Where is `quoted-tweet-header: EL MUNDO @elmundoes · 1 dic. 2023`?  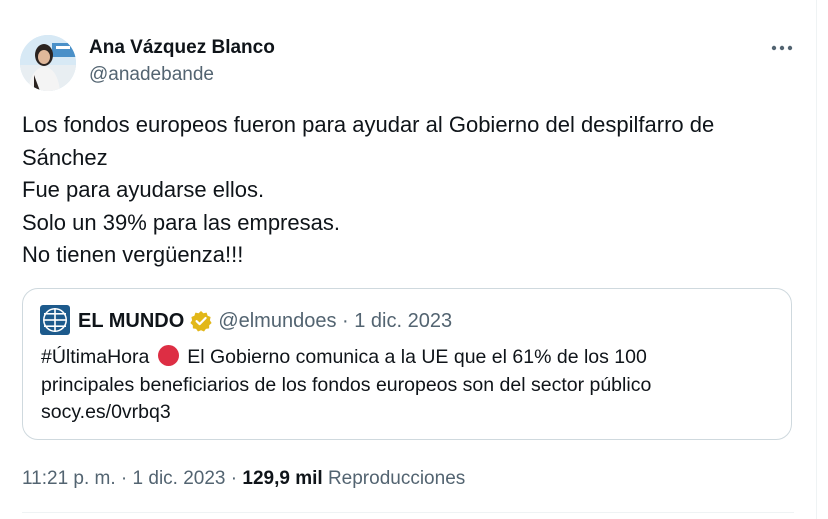
quoted-tweet-header: EL MUNDO @elmundoes · 1 dic. 2023 is located at coordinates (265, 321).